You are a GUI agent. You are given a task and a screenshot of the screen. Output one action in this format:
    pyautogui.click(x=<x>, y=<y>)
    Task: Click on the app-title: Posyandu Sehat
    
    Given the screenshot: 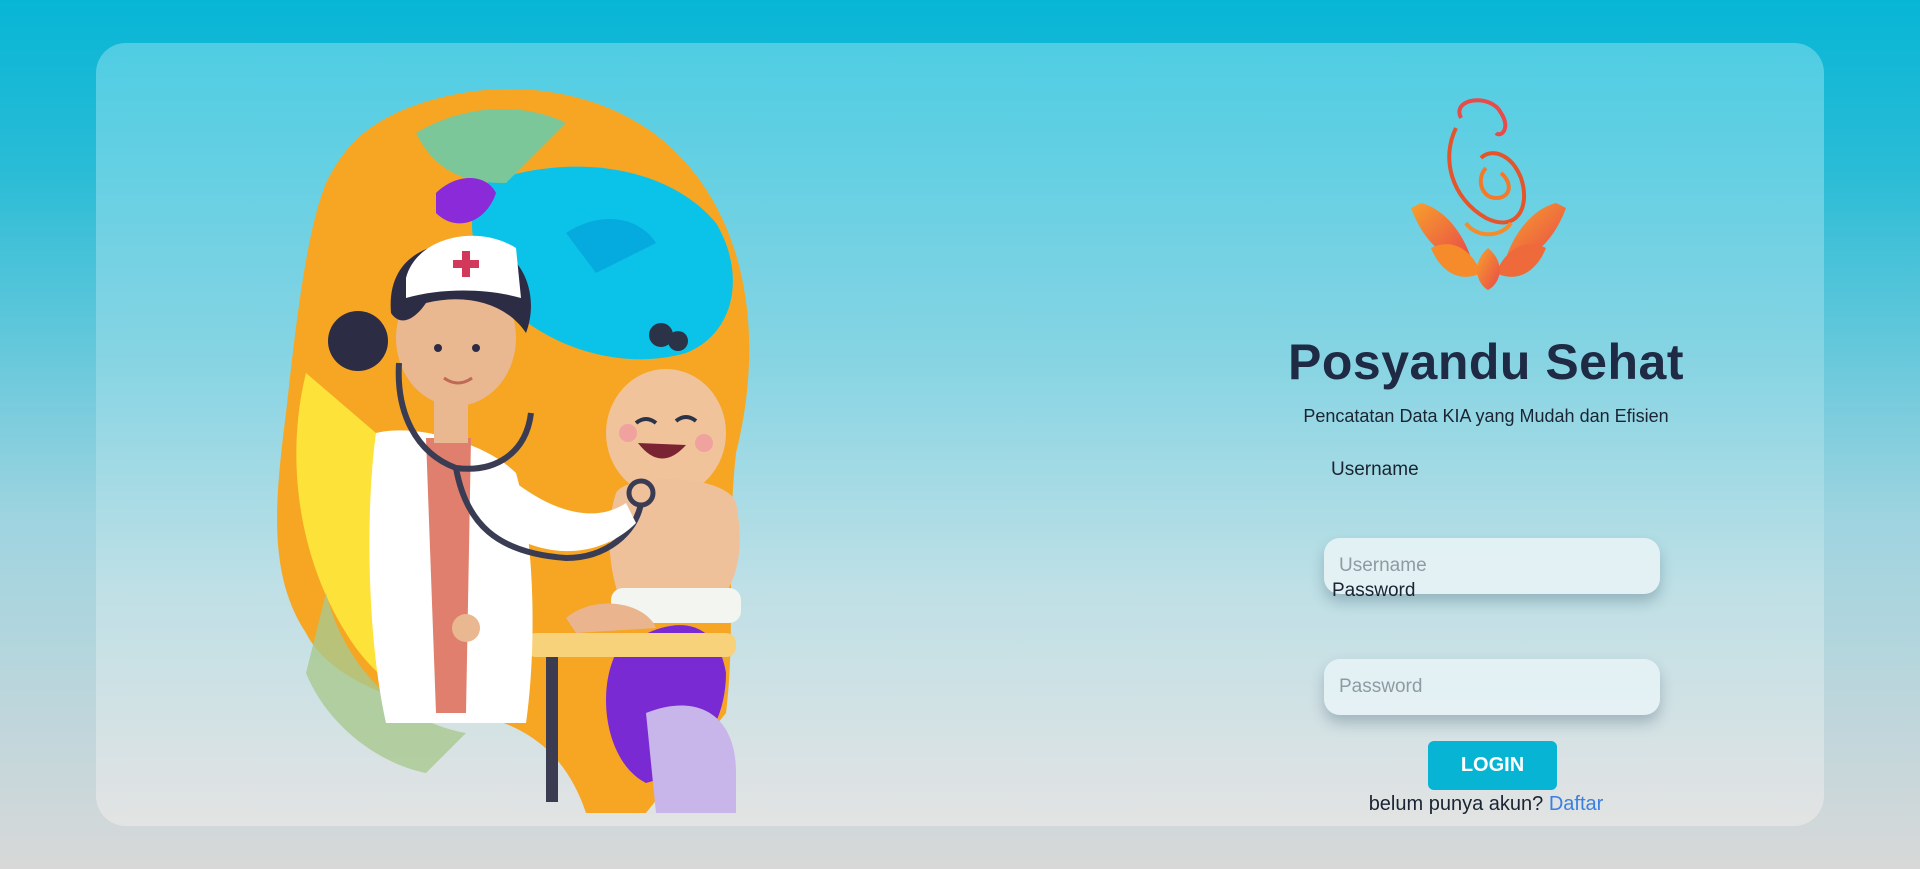 What is the action you would take?
    pyautogui.click(x=1486, y=362)
    